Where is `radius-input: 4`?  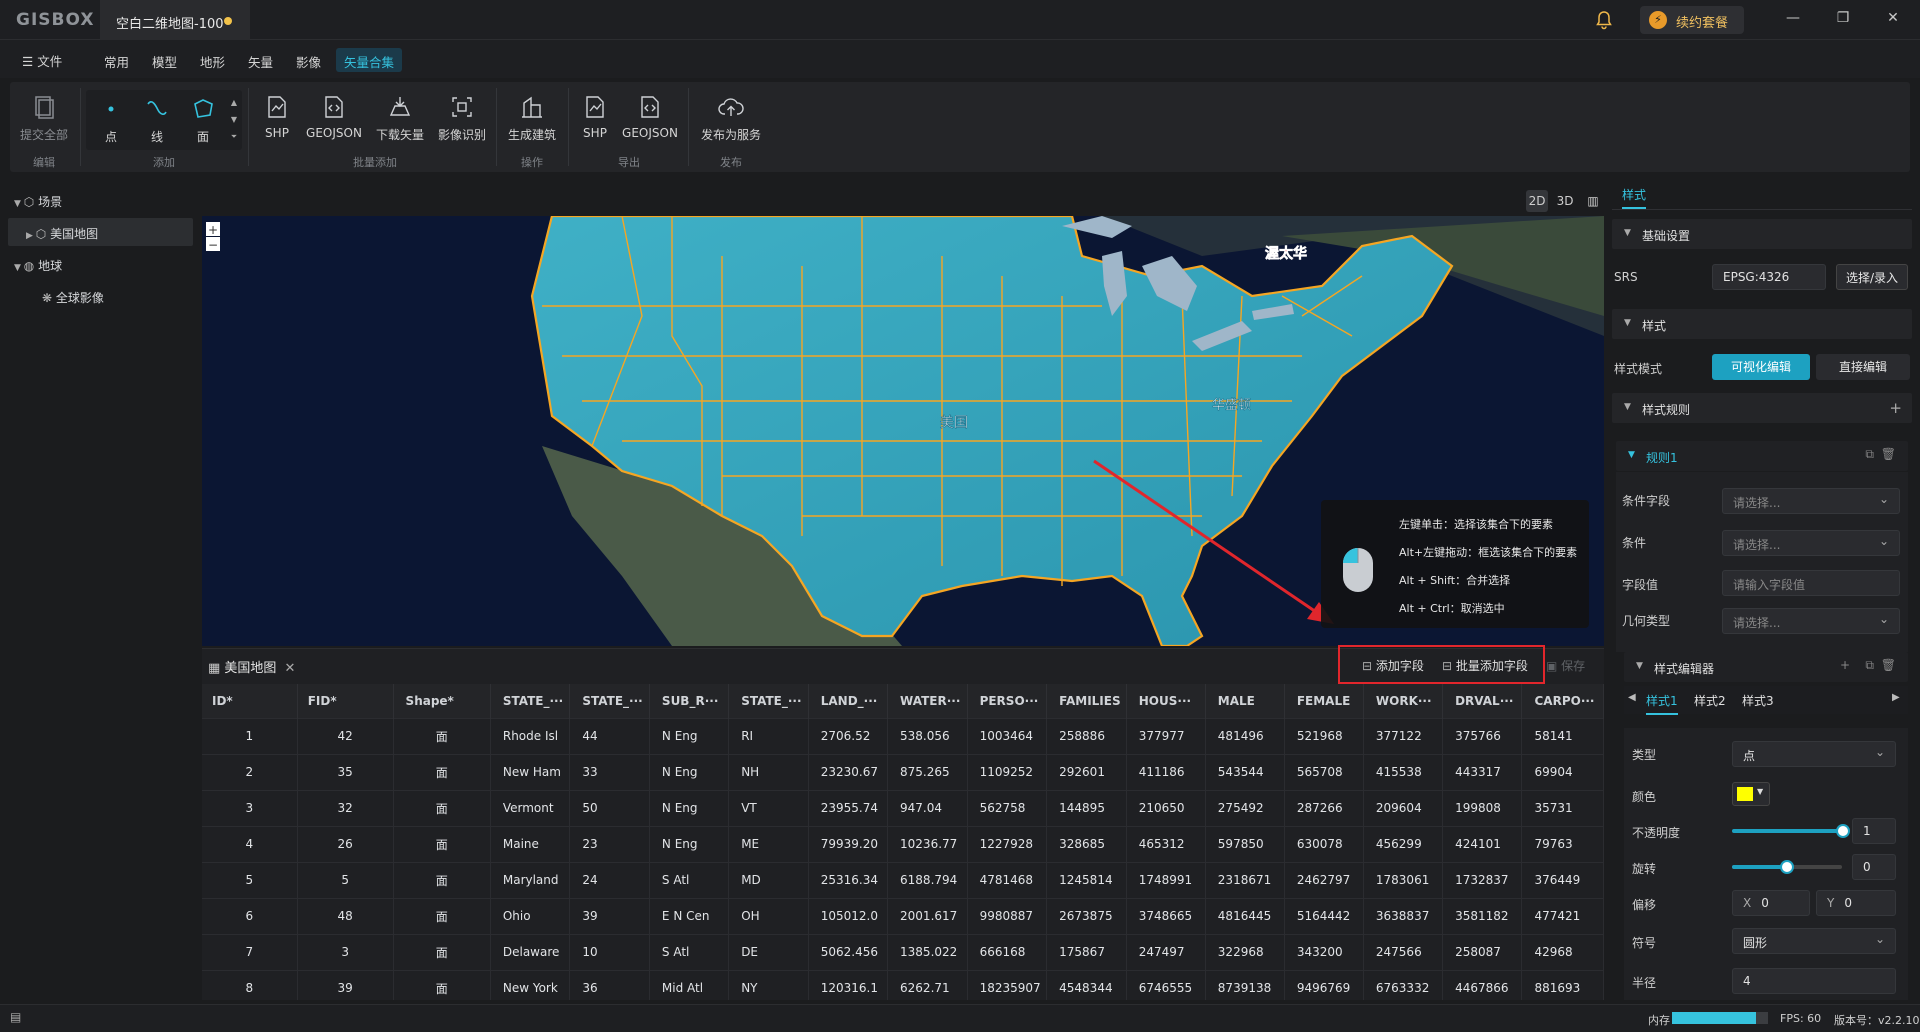 radius-input: 4 is located at coordinates (1814, 981).